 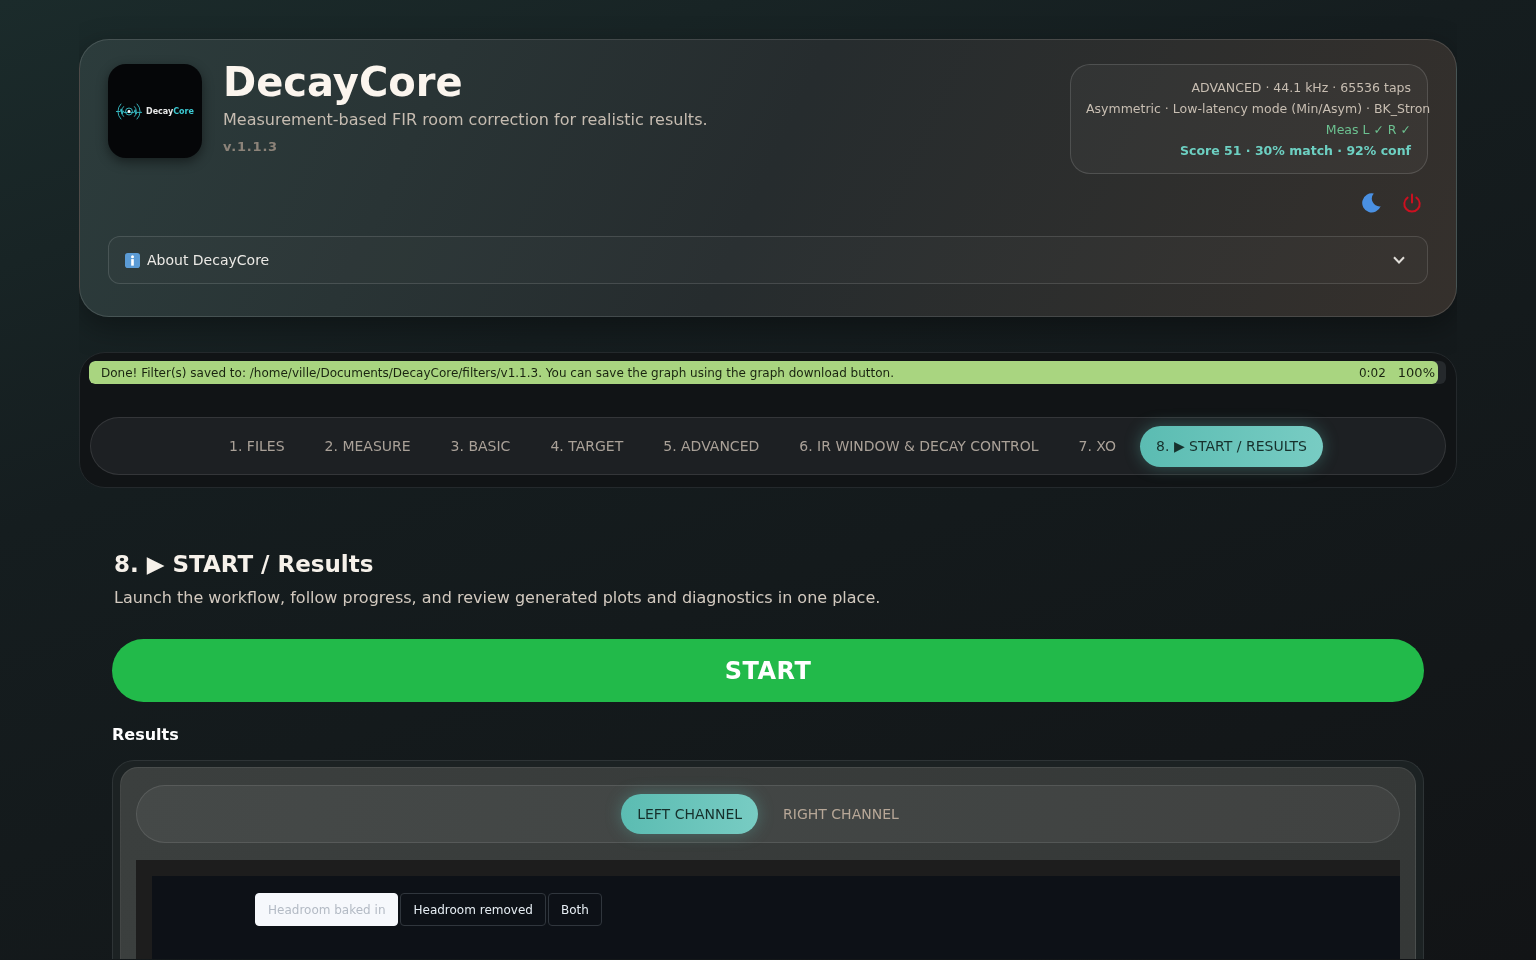 What do you see at coordinates (1368, 130) in the screenshot?
I see `status-line: Meas L ✓ R ✓` at bounding box center [1368, 130].